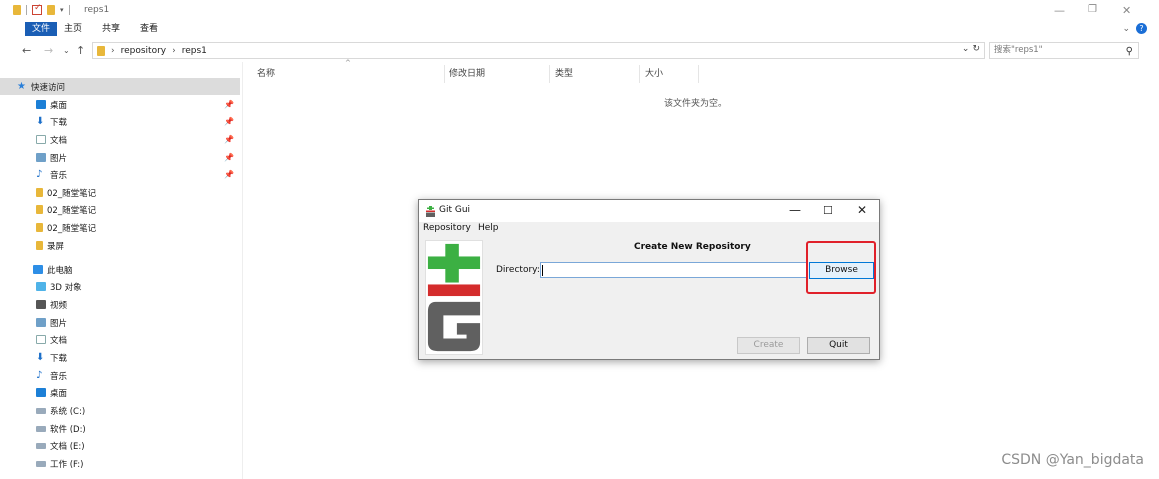 The width and height of the screenshot is (1159, 479). What do you see at coordinates (73, 29) in the screenshot?
I see `tab-home: 主页` at bounding box center [73, 29].